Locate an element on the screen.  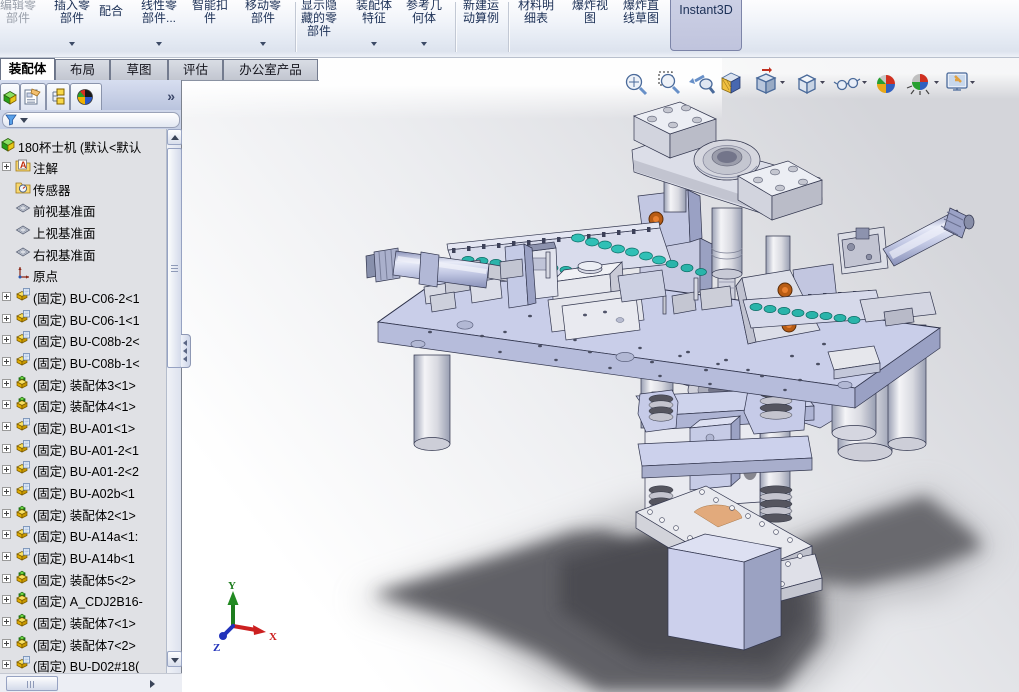
svg-text: A is located at coordinates (23, 165).